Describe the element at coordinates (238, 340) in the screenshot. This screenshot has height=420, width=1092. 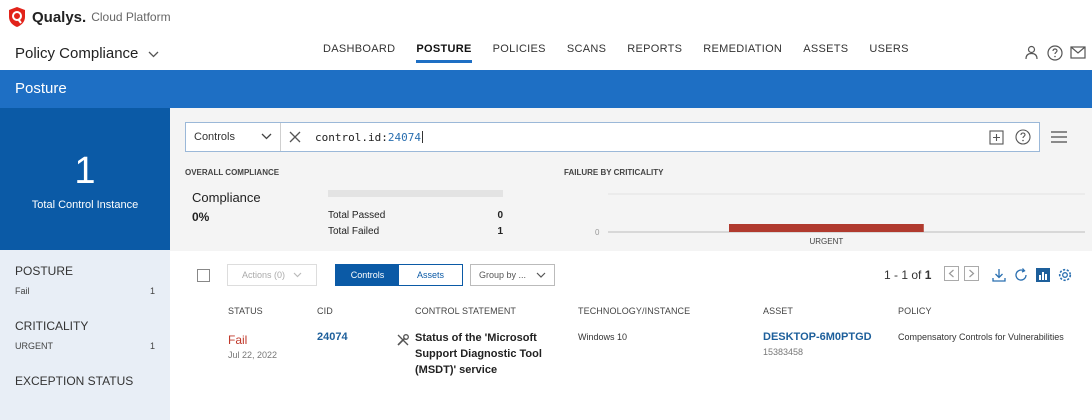
I see `status-badge: Fail` at that location.